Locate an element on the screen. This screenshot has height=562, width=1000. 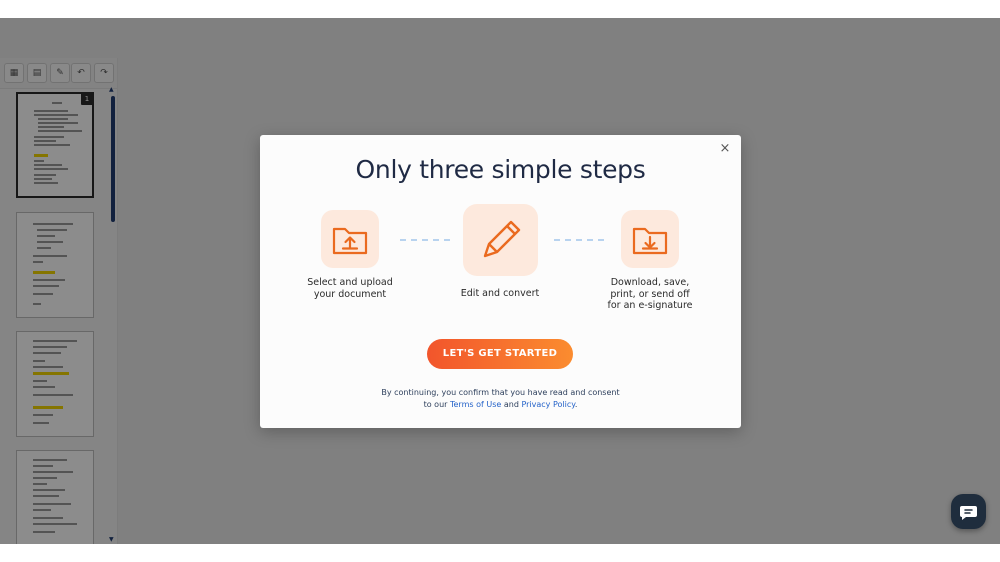
step-2-label: Edit and convert is located at coordinates (500, 293).